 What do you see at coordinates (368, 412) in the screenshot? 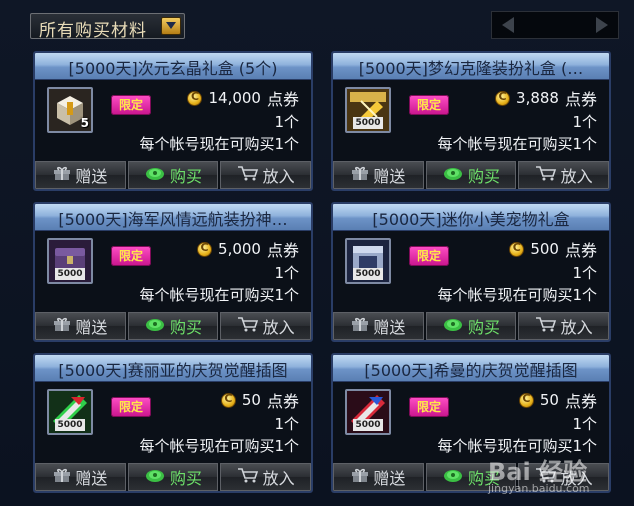
I see `red-illustration-icon: 5000` at bounding box center [368, 412].